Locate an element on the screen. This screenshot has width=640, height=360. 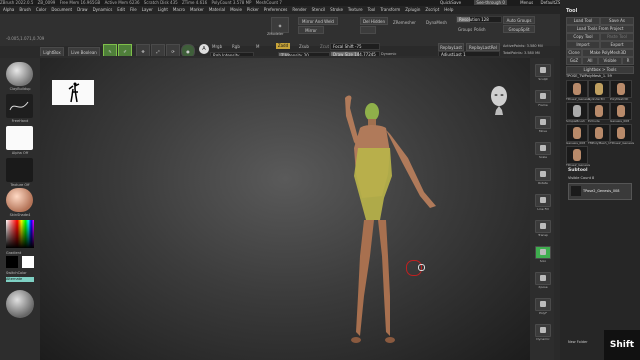
quicksave-button: QuickSave is located at coordinates (450, 2).